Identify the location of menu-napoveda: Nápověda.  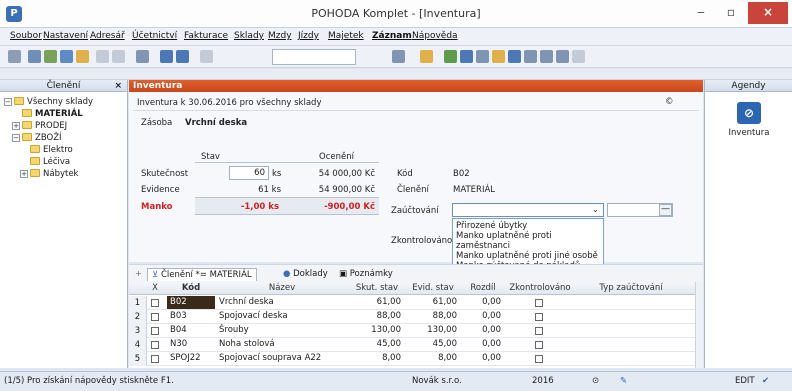
(435, 36).